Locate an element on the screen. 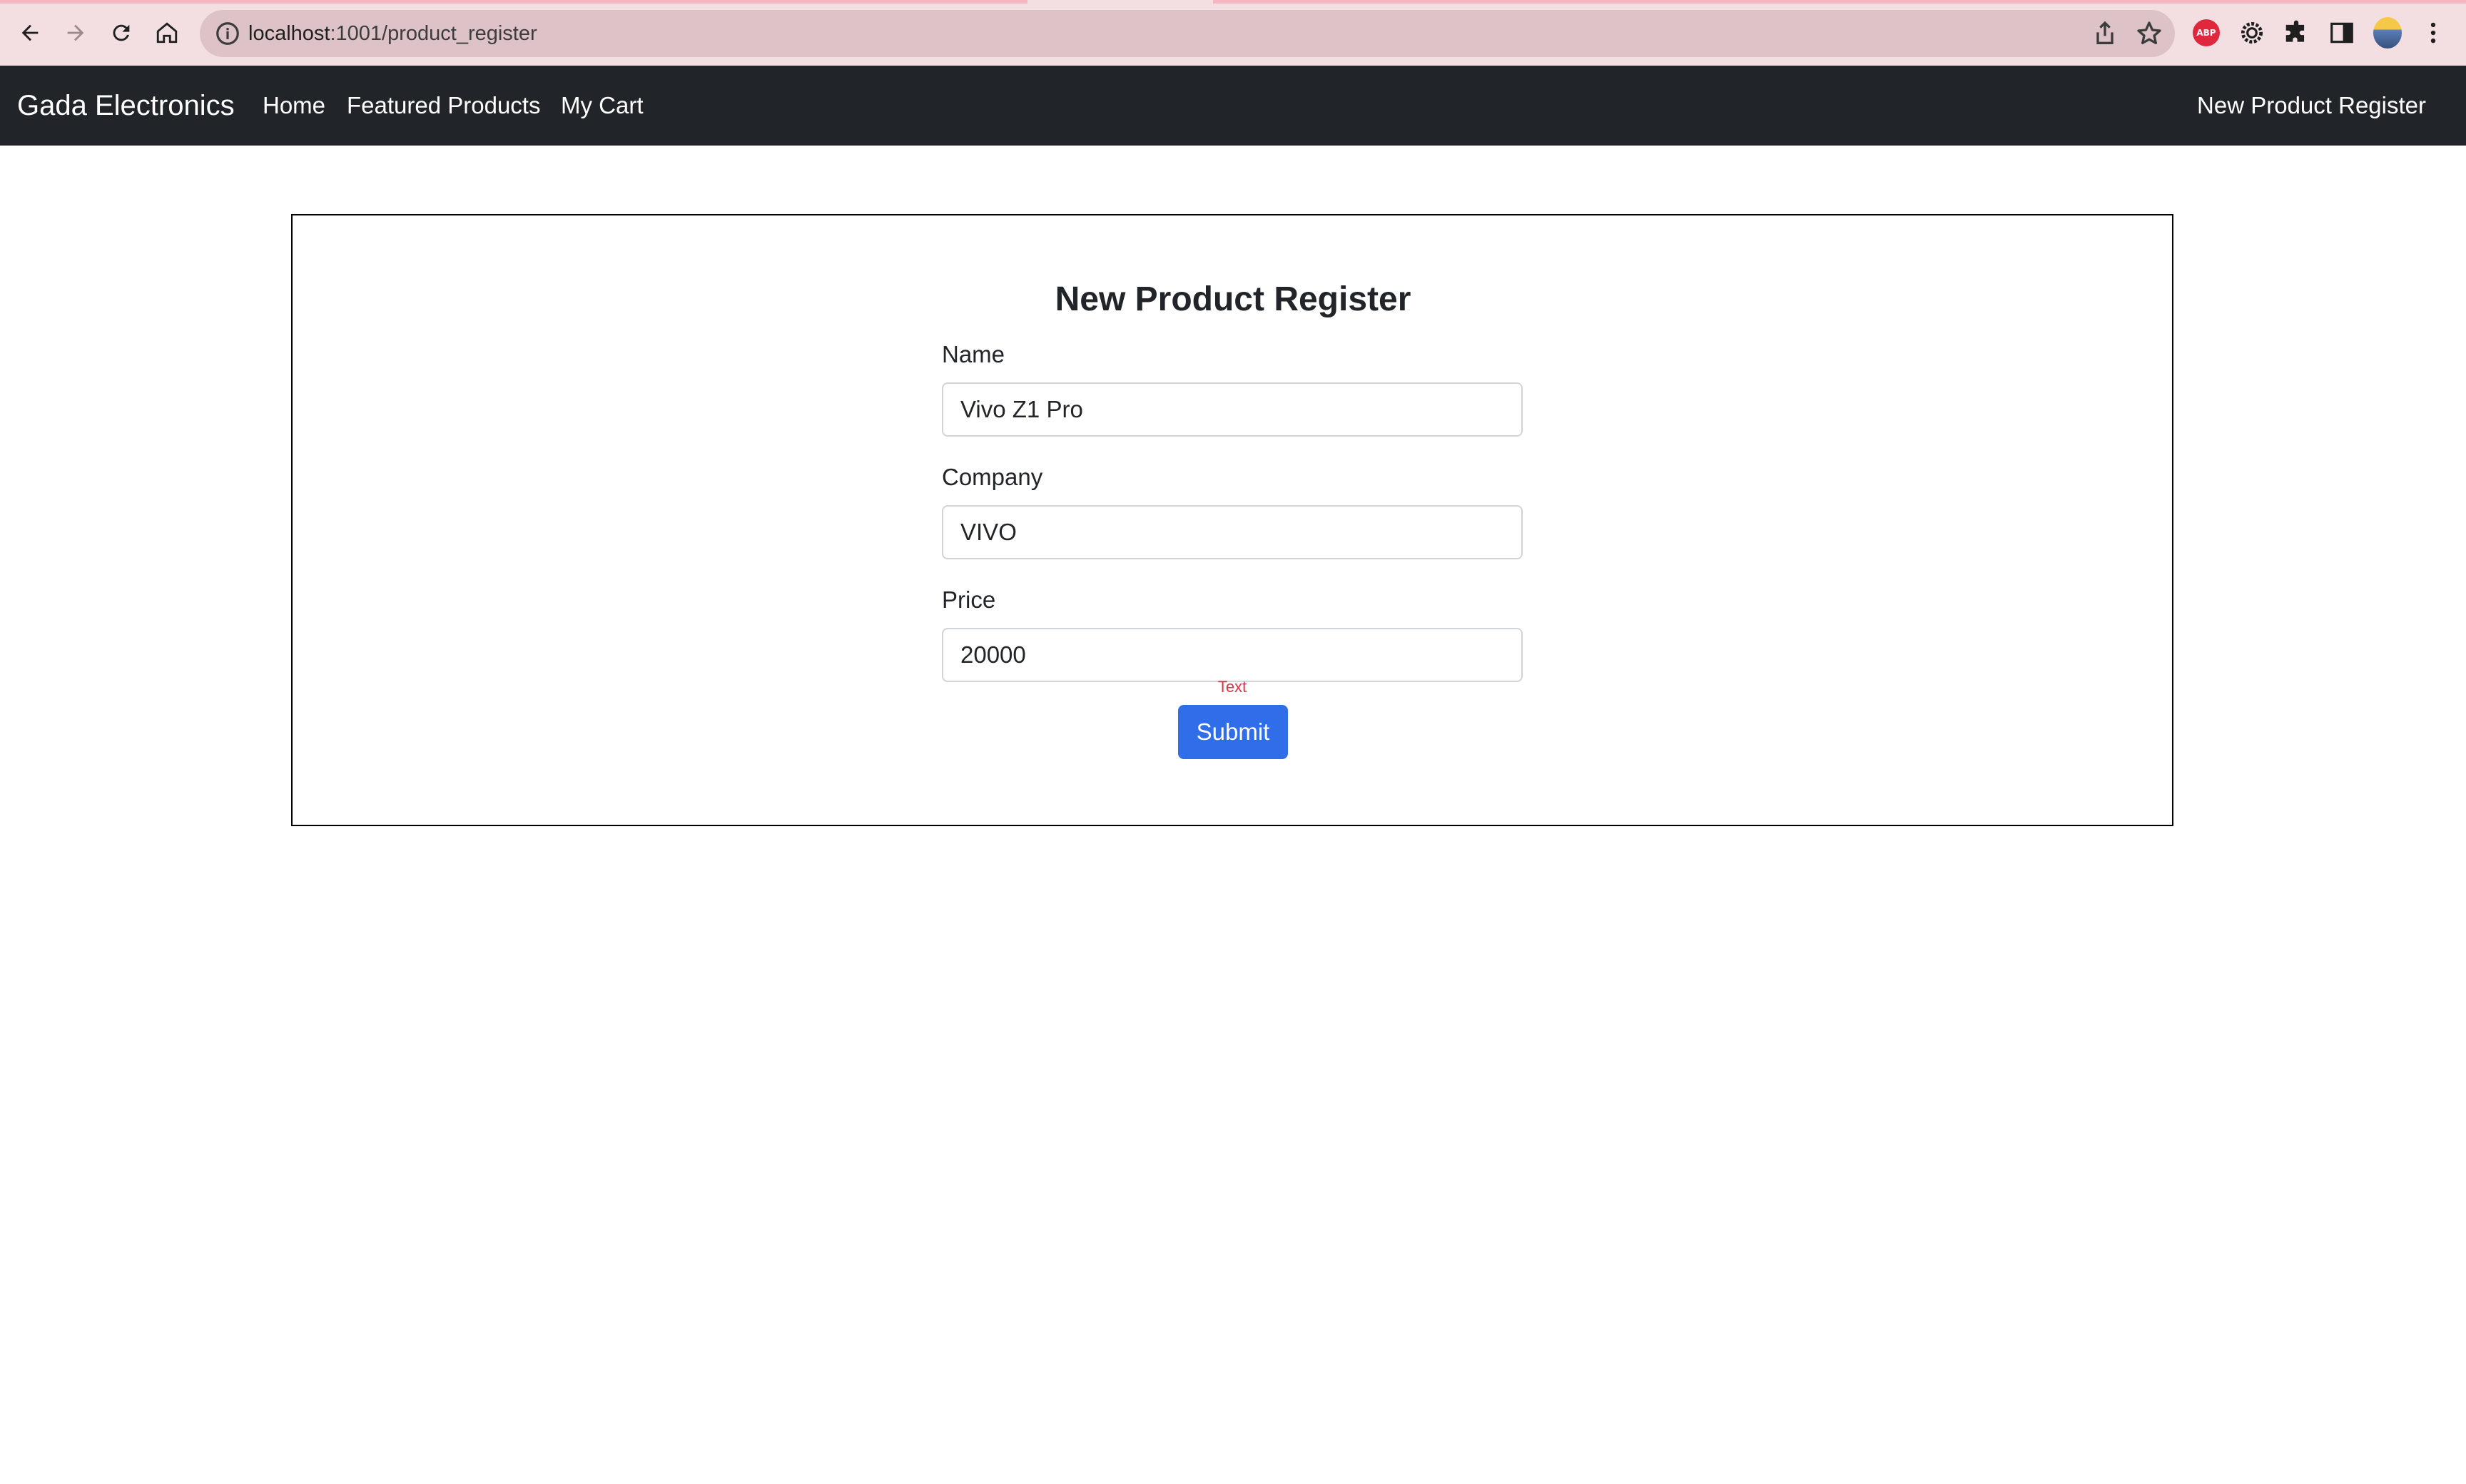  browser-toolbar: localhost:1001/product_register ABP is located at coordinates (1233, 33).